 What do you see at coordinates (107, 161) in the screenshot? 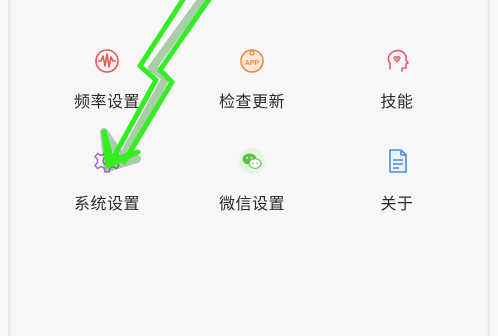
I see `gear-icon` at bounding box center [107, 161].